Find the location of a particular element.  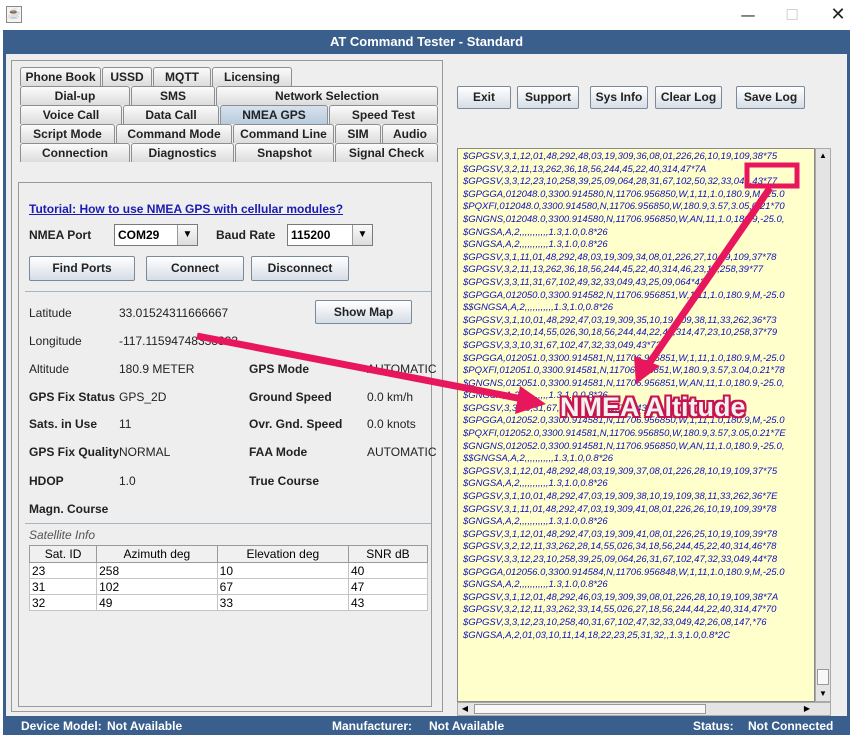

col-azimuth: Azimuth deg is located at coordinates (157, 554).